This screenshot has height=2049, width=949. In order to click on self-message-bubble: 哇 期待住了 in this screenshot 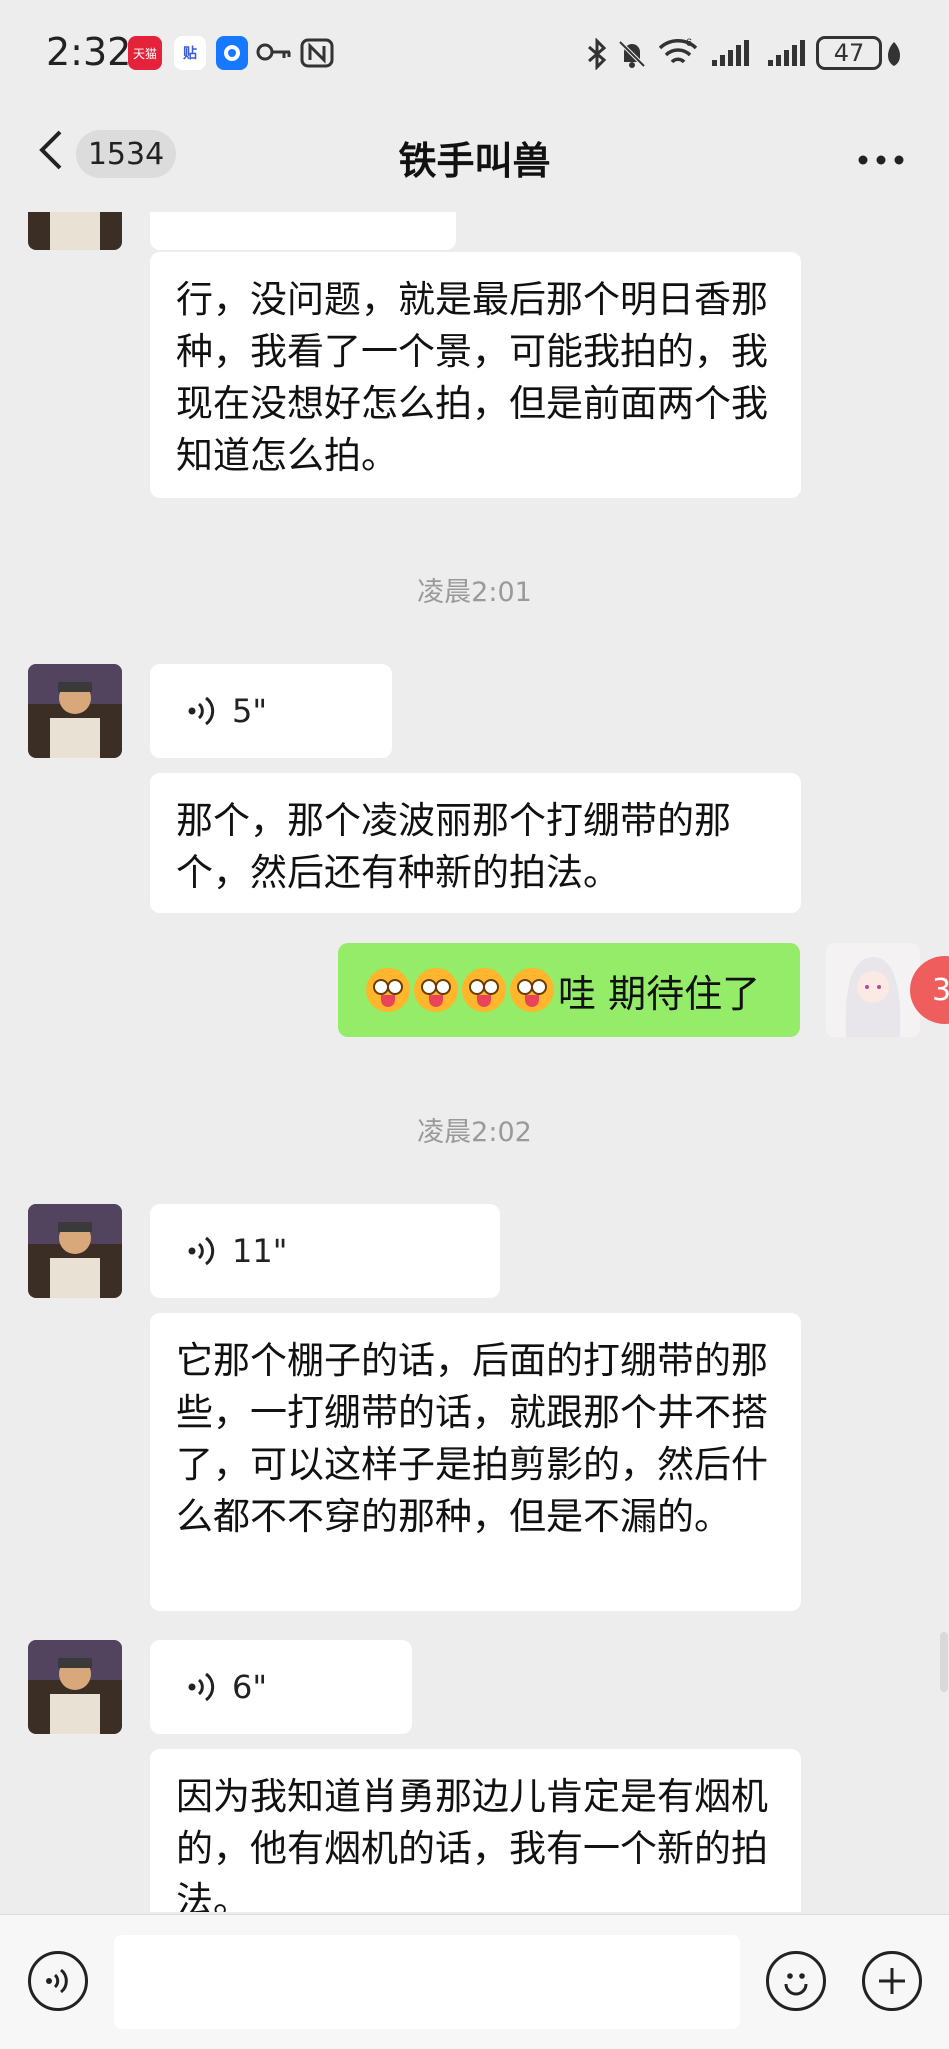, I will do `click(569, 990)`.